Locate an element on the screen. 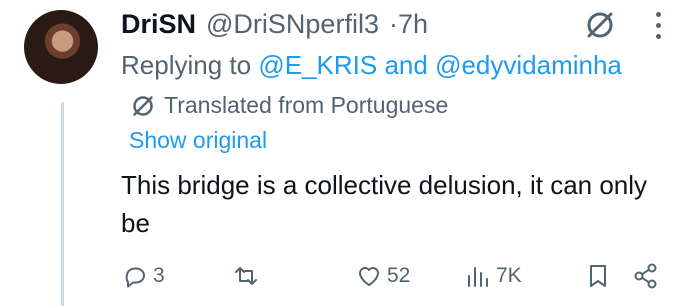 This screenshot has width=700, height=306. replying-to: Replying to @E_KRIS and @edyvidaminha is located at coordinates (371, 65).